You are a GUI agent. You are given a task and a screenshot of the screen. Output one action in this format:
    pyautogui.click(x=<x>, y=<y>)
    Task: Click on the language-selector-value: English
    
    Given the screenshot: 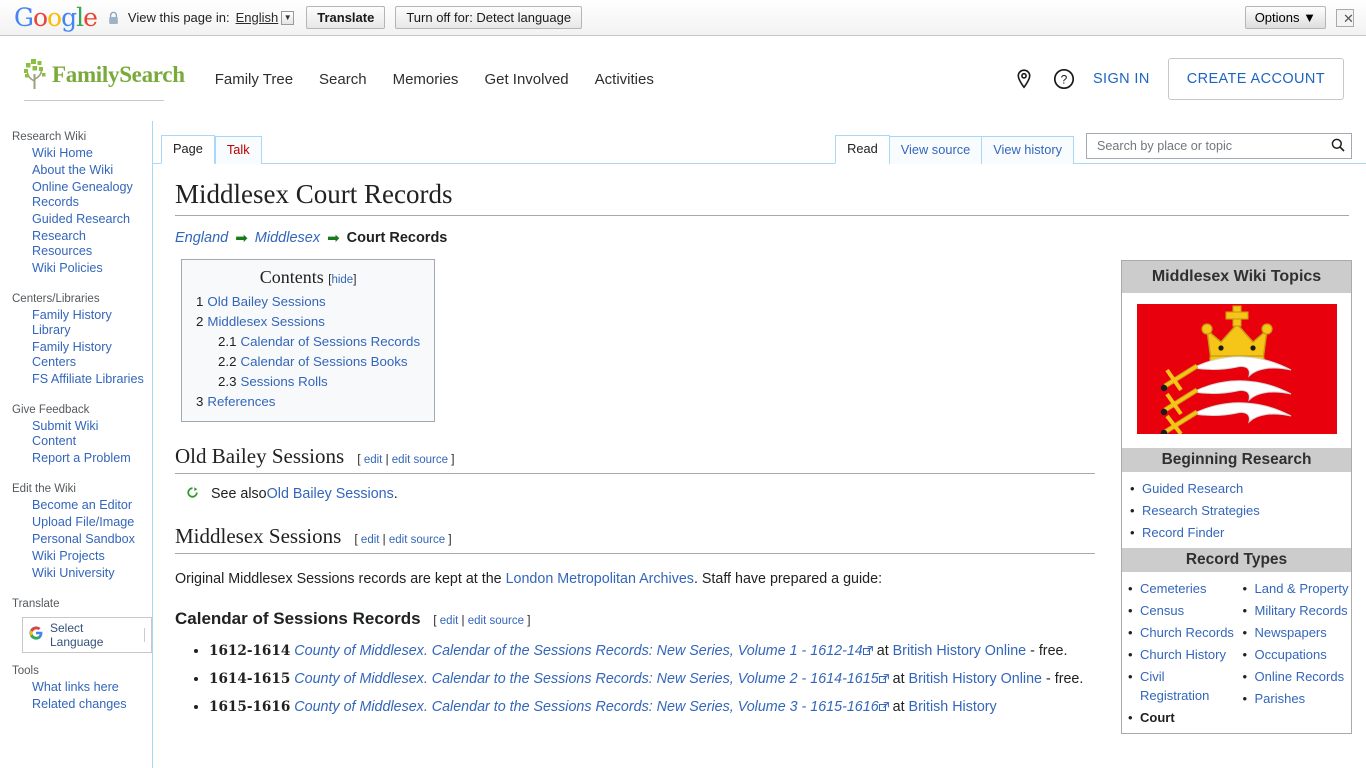 What is the action you would take?
    pyautogui.click(x=257, y=17)
    